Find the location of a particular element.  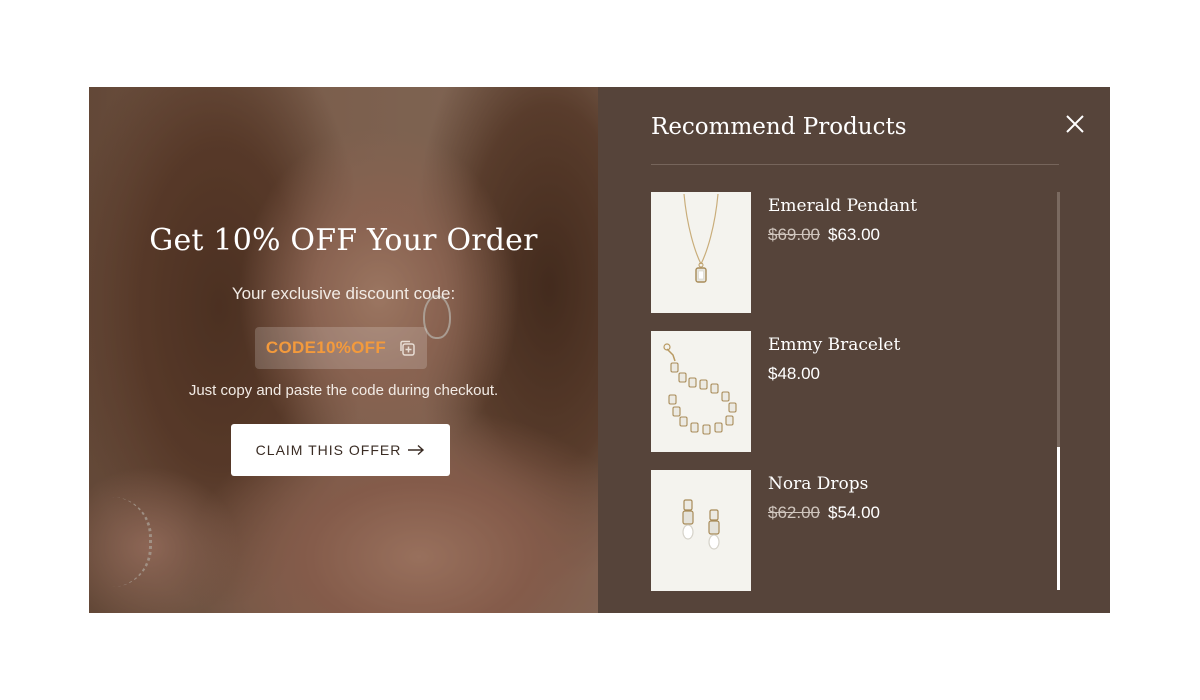

pendant-necklace-icon is located at coordinates (701, 238).